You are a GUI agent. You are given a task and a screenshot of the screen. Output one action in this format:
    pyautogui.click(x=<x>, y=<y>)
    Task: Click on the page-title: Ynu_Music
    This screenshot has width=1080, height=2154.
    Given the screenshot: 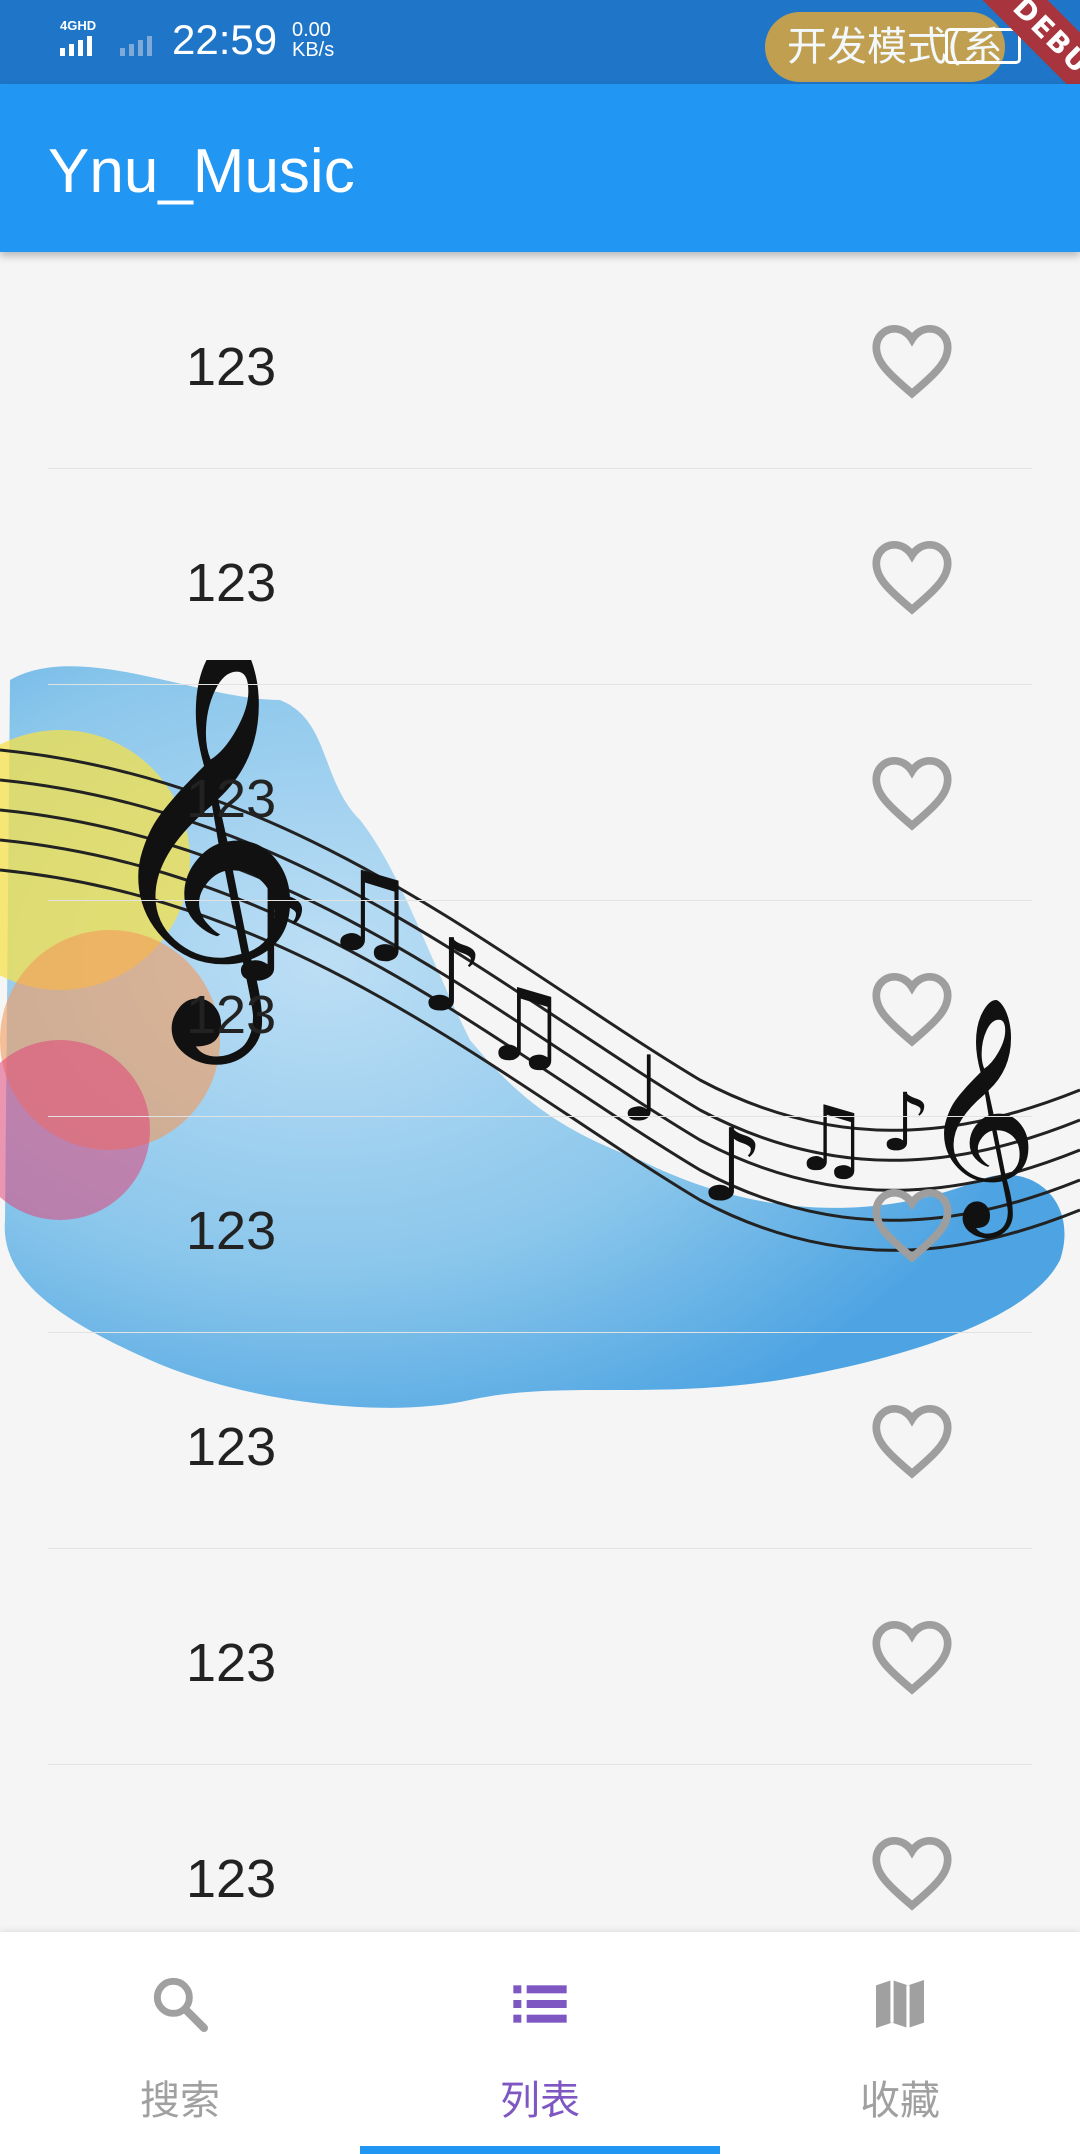 What is the action you would take?
    pyautogui.click(x=201, y=171)
    